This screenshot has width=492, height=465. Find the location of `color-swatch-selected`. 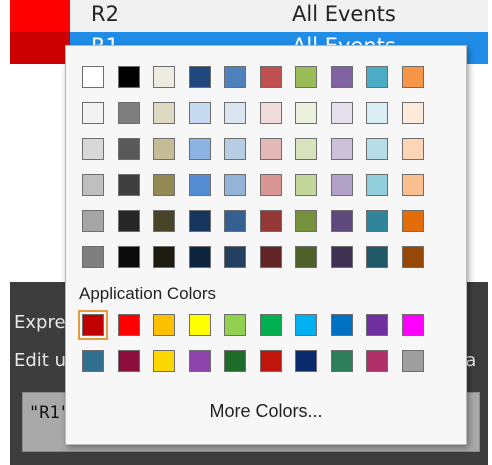

color-swatch-selected is located at coordinates (93, 325).